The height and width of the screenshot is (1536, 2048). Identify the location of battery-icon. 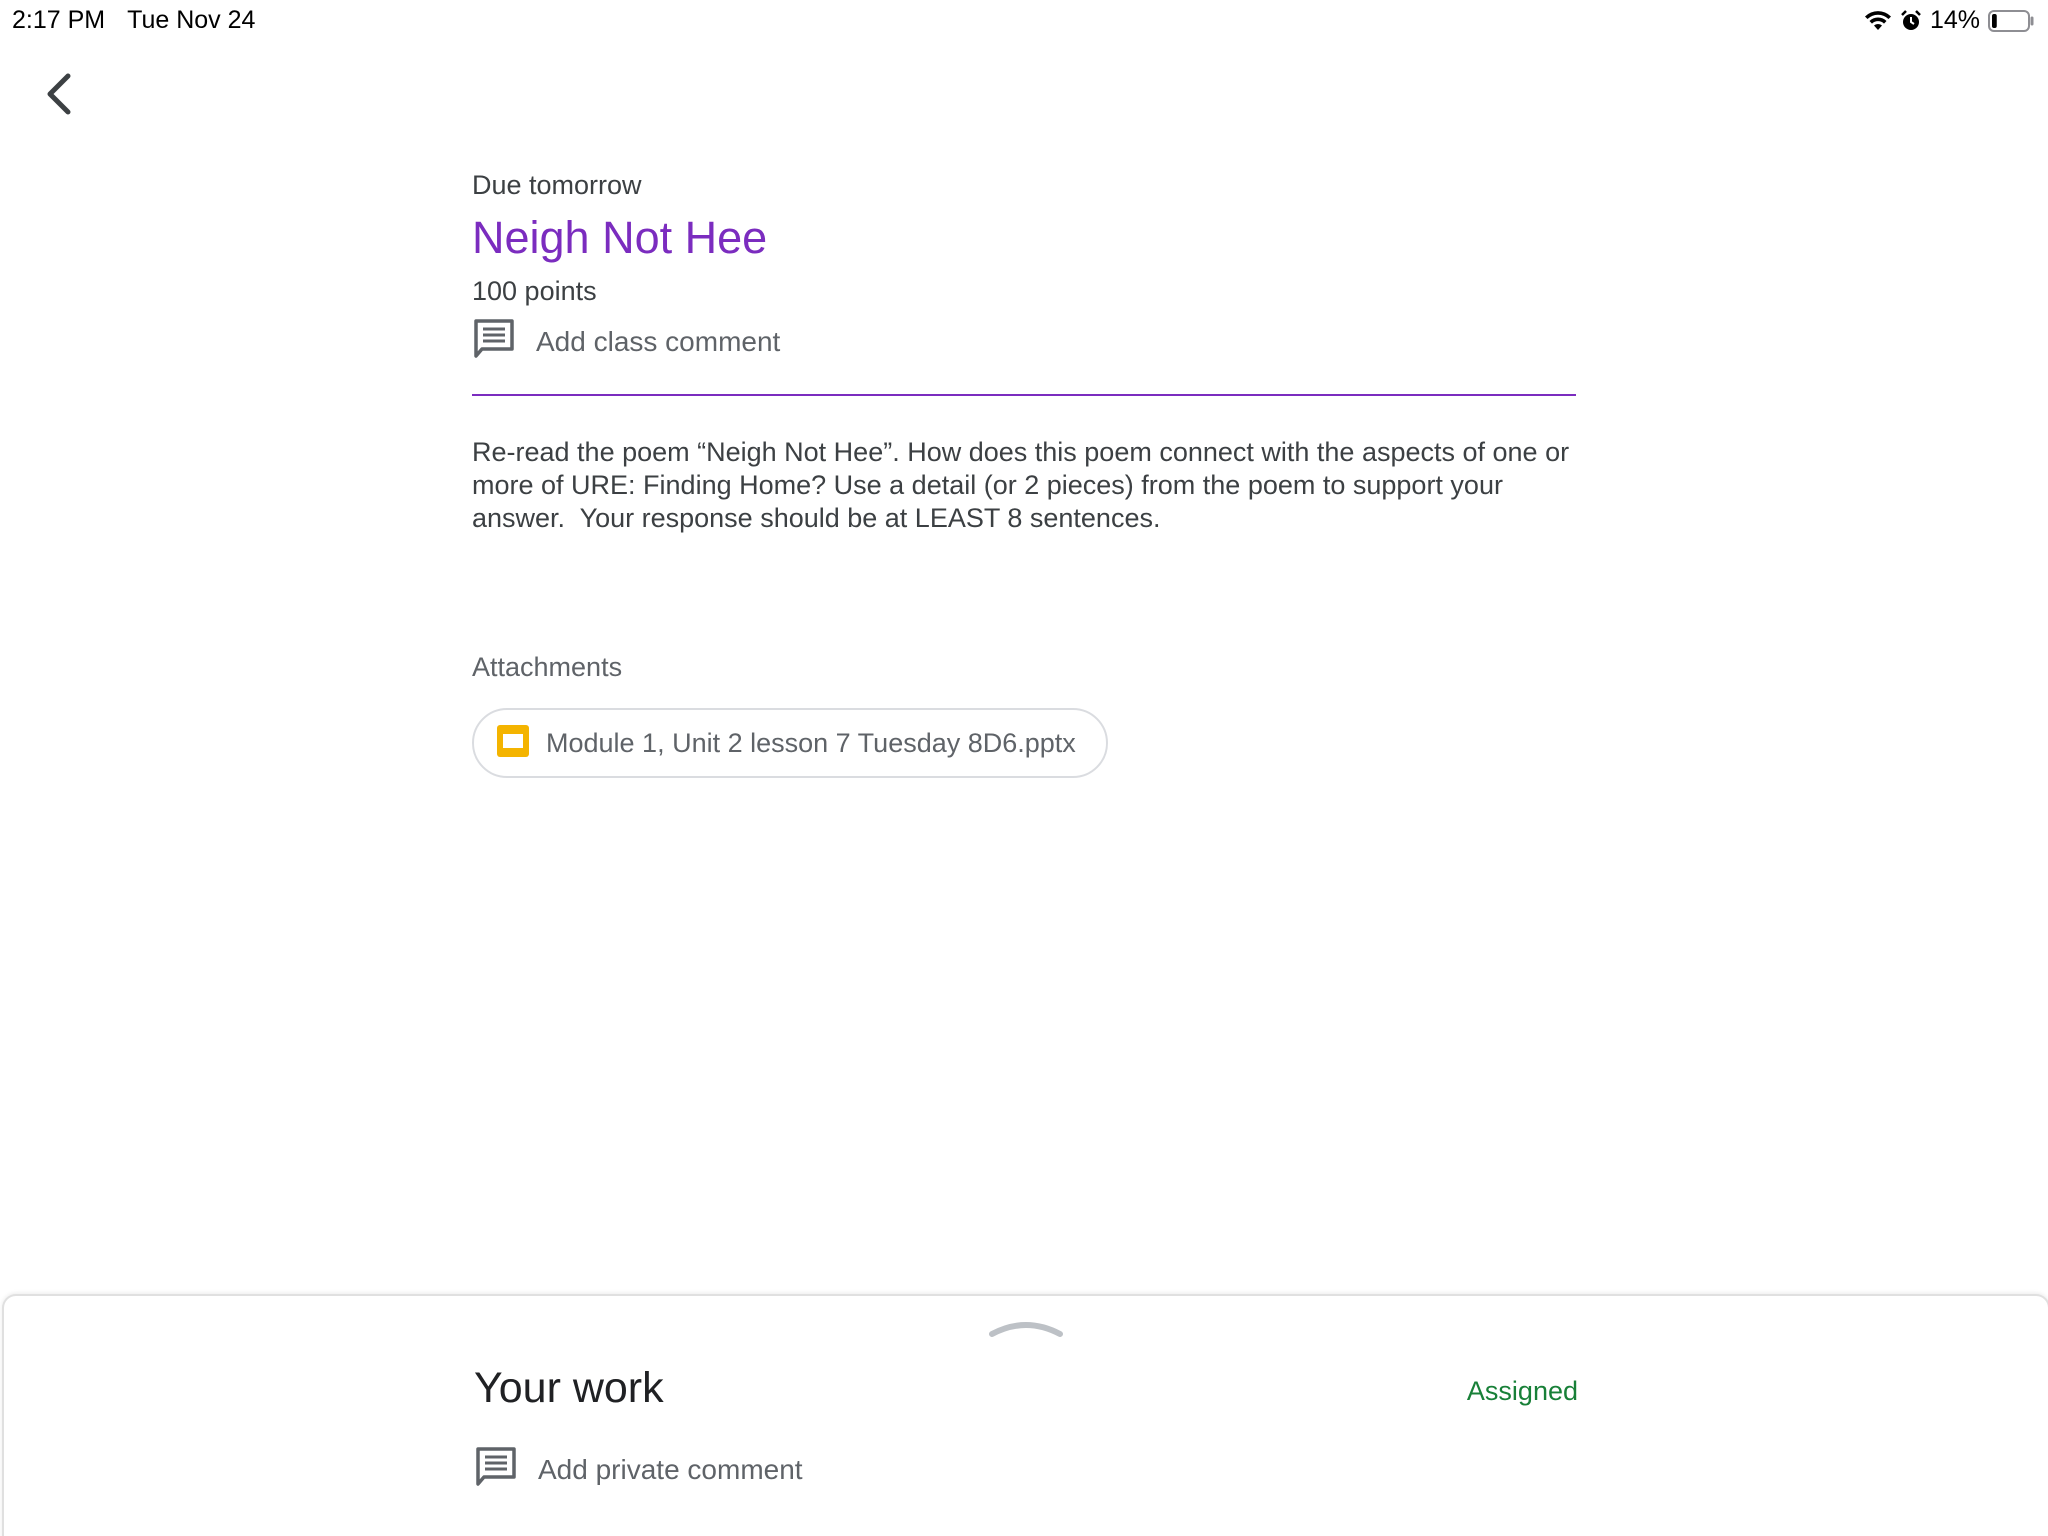
(2012, 21).